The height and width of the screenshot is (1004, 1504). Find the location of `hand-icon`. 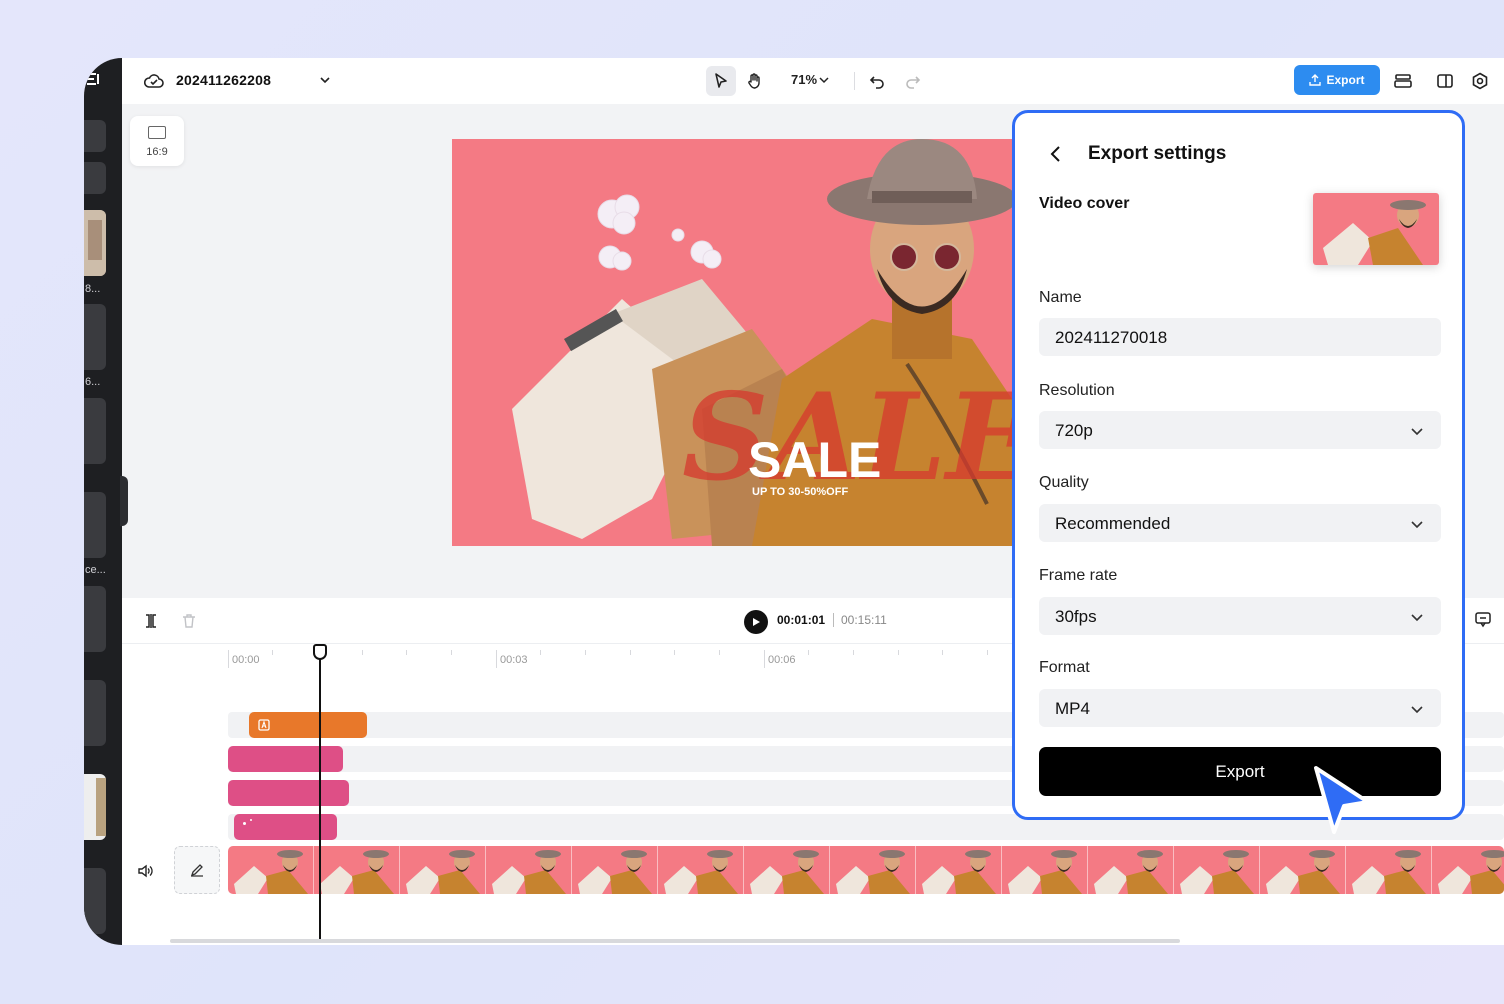

hand-icon is located at coordinates (754, 81).